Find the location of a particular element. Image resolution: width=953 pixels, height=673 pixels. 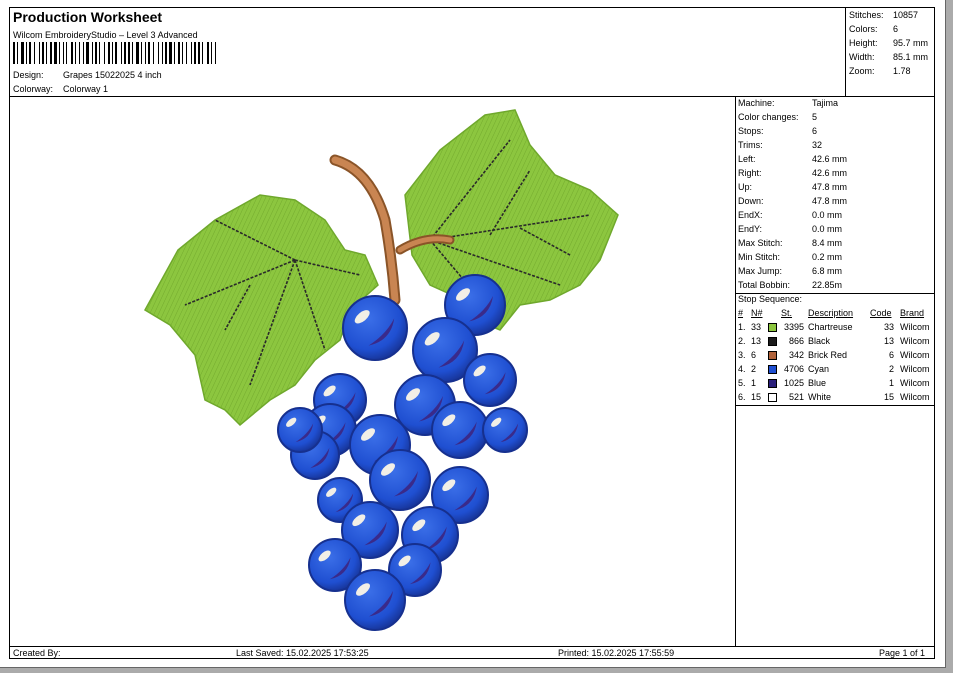

summary-row: Colors: 6 is located at coordinates (894, 30).